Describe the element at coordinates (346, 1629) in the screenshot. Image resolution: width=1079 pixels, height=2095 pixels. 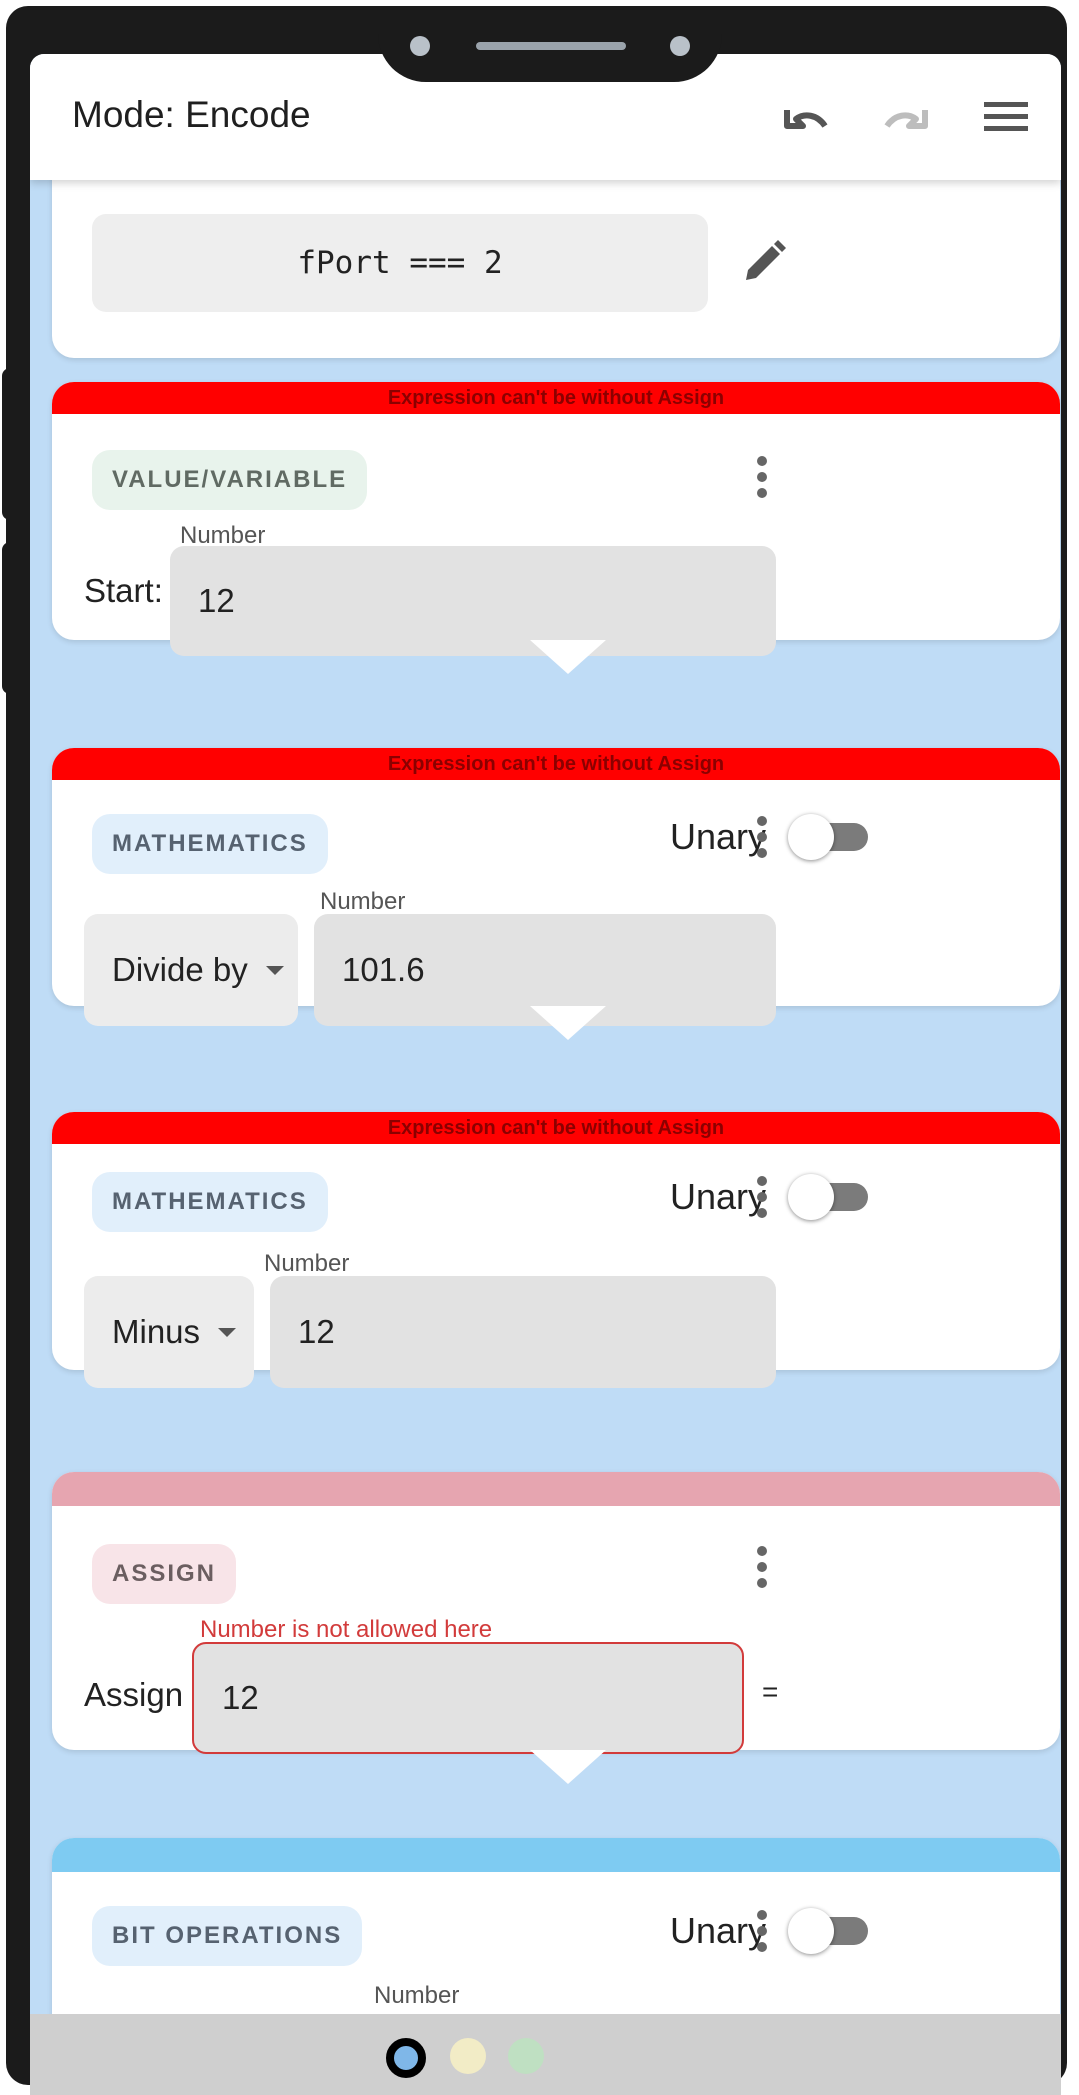
I see `error-label: Number is not allowed here` at that location.